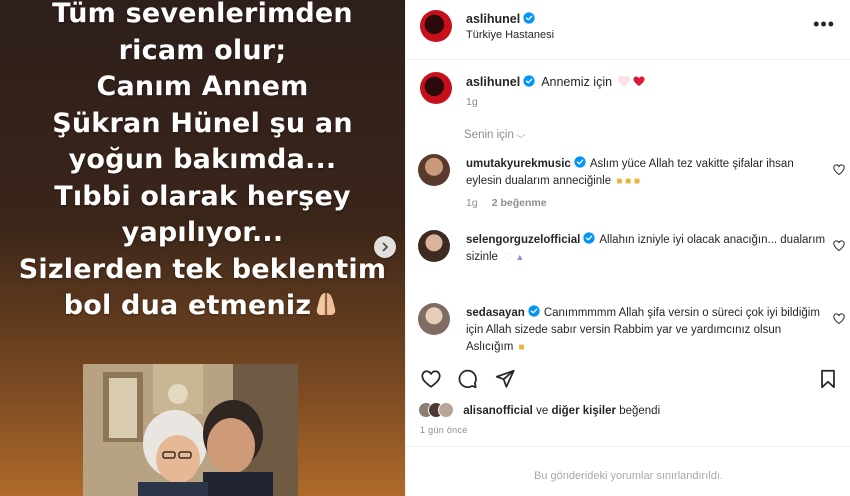  Describe the element at coordinates (640, 411) in the screenshot. I see `likes-suffix: beğendi` at that location.